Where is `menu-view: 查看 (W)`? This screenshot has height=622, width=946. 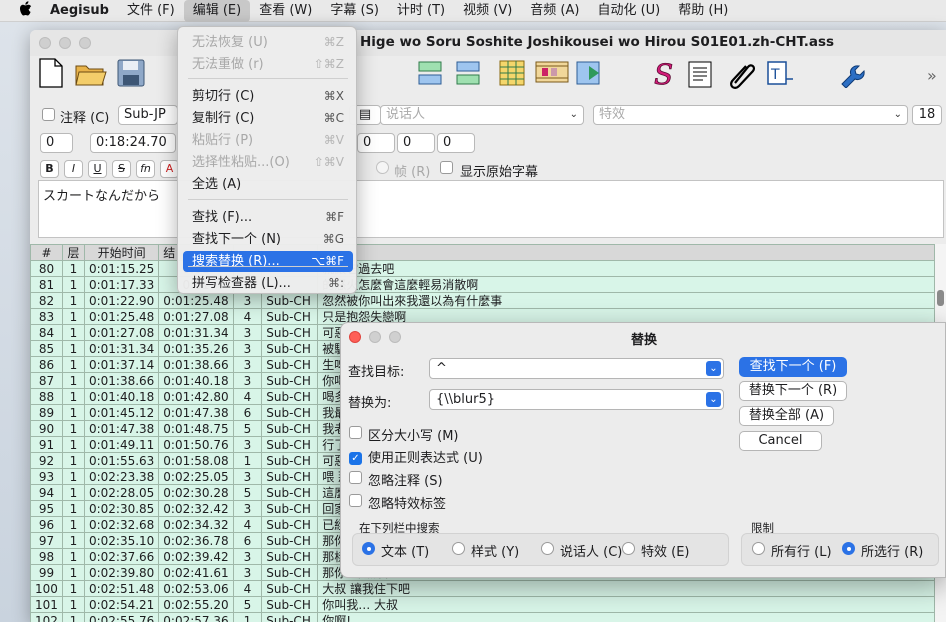
menu-view: 查看 (W) is located at coordinates (285, 11).